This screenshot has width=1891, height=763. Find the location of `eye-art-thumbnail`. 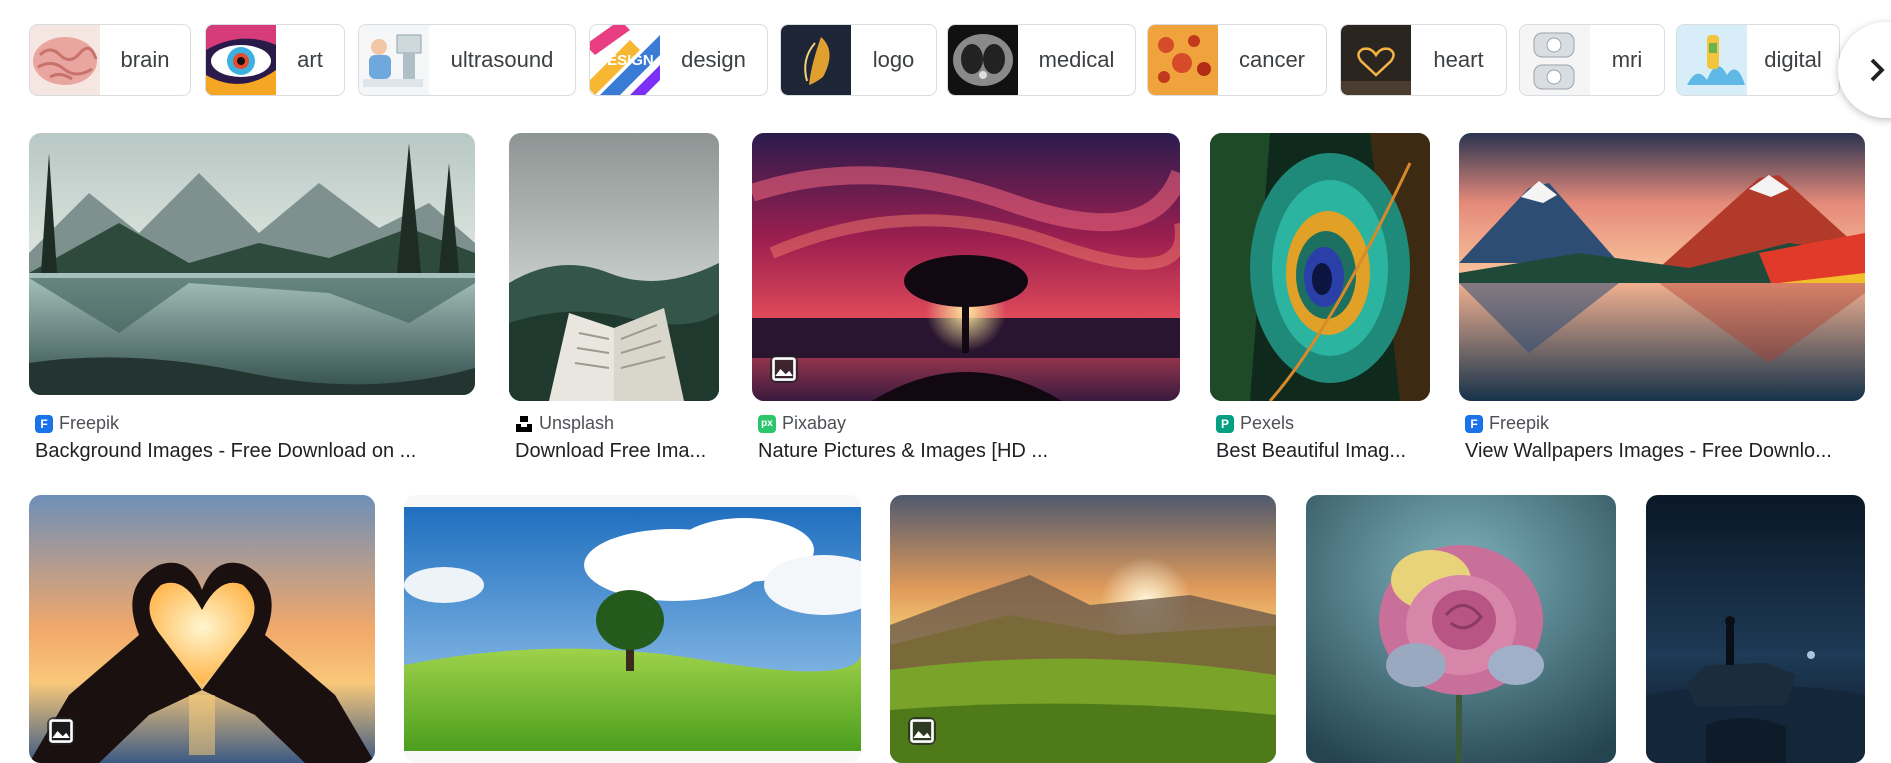

eye-art-thumbnail is located at coordinates (241, 60).